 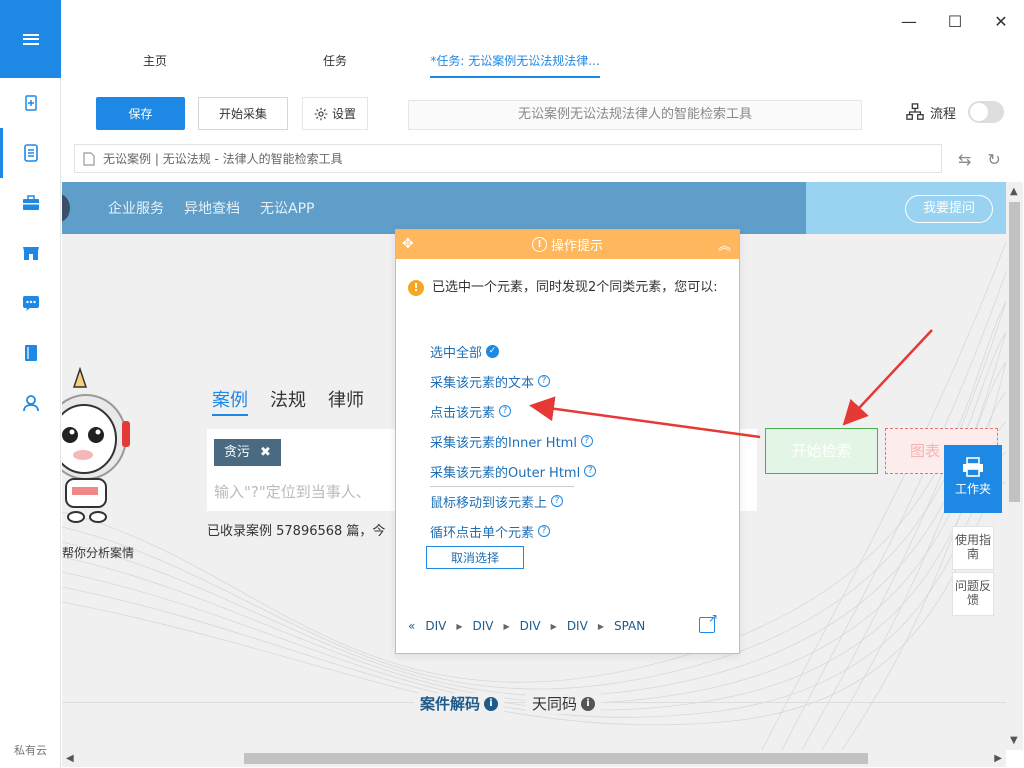 I want to click on check-icon: ✓, so click(x=493, y=351).